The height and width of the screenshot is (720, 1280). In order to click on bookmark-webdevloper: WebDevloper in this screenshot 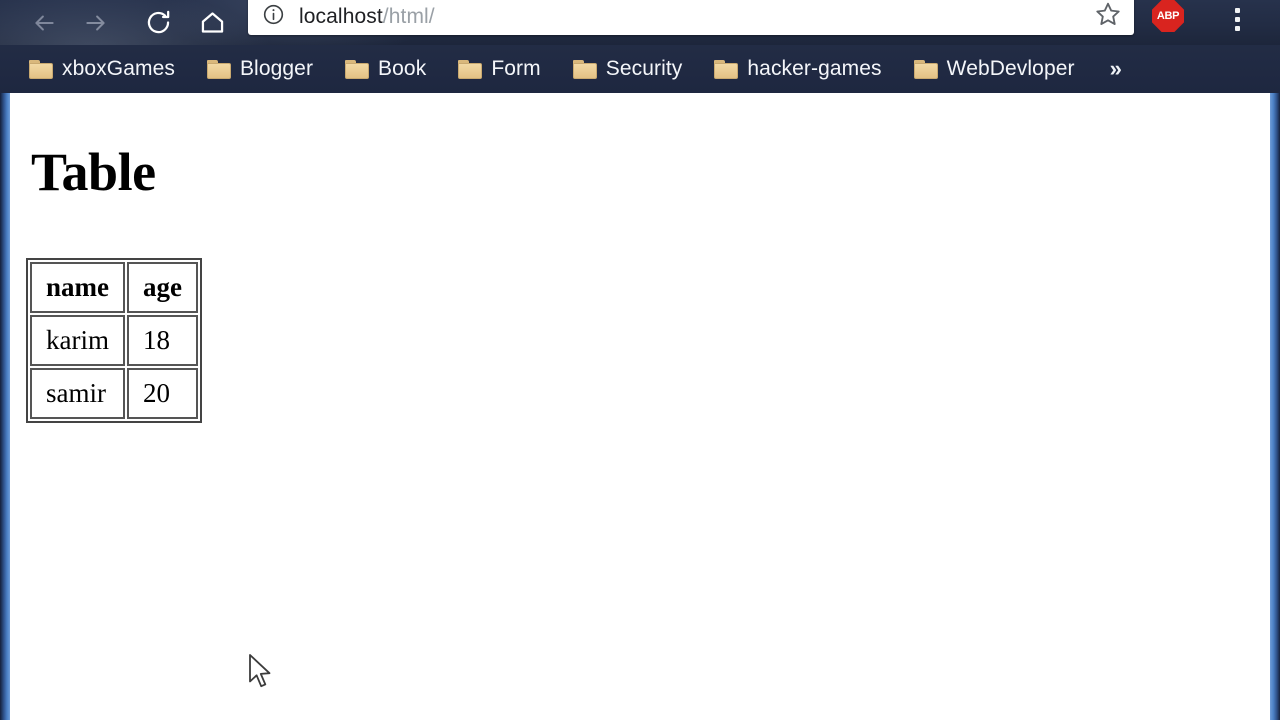, I will do `click(994, 69)`.